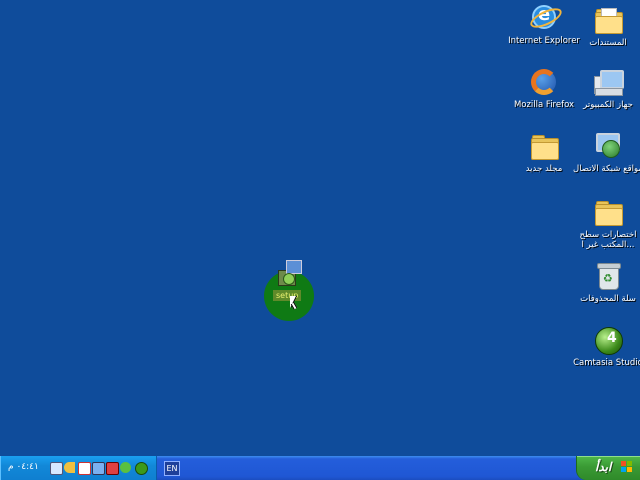 The image size is (640, 480). I want to click on firefox-icon, so click(544, 82).